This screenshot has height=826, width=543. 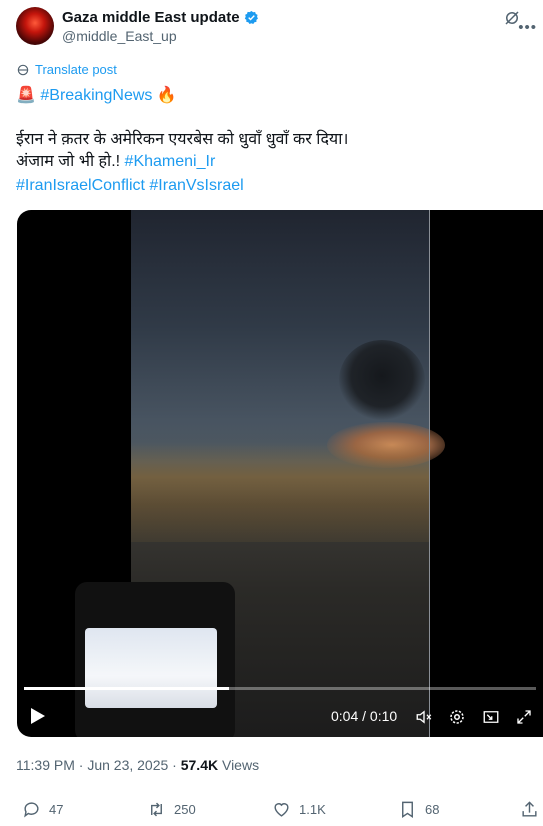 I want to click on translate-label: Translate post, so click(x=76, y=69).